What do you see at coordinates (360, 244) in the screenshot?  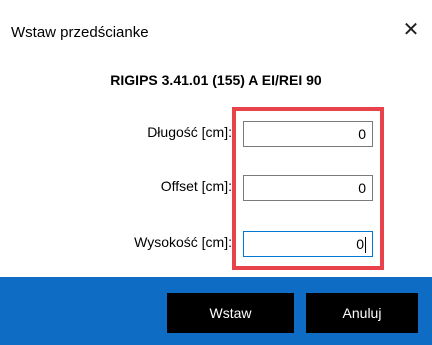 I see `height-field-value: 0` at bounding box center [360, 244].